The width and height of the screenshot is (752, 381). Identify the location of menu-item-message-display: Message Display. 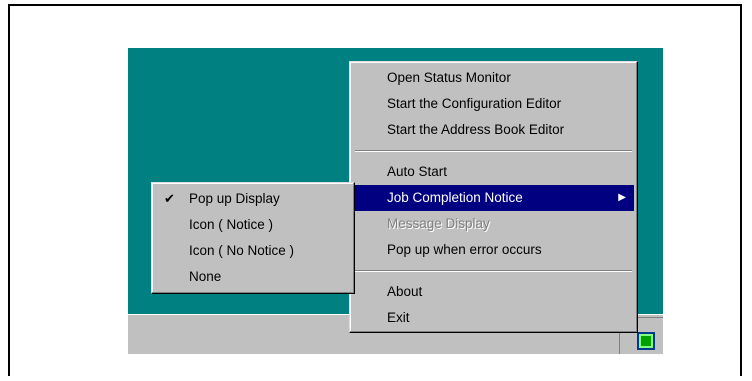
(493, 224).